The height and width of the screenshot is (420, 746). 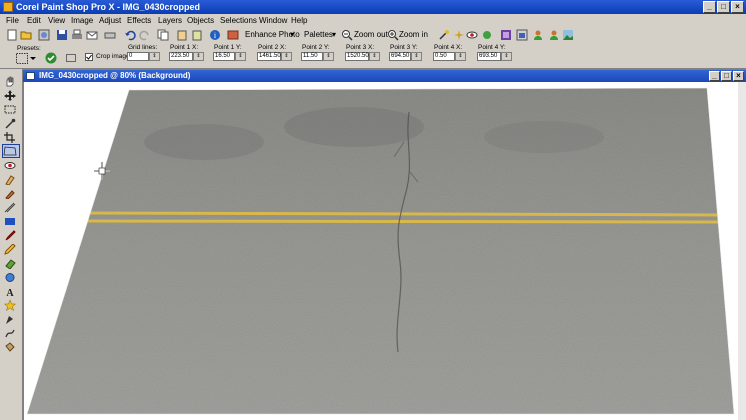 I want to click on point4y-label: Point 4 Y:, so click(x=492, y=47).